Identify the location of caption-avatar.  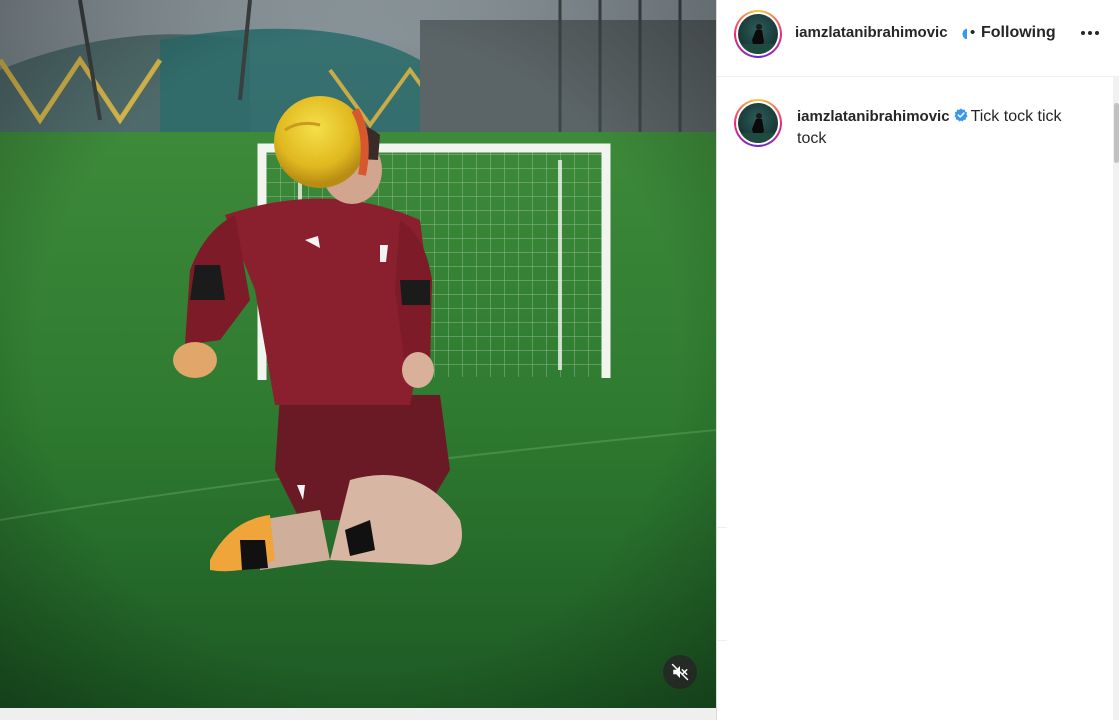
(758, 123).